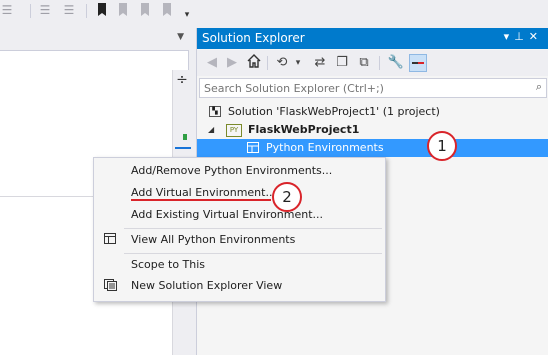 This screenshot has width=548, height=355. What do you see at coordinates (232, 63) in the screenshot?
I see `forward-icon: ▶` at bounding box center [232, 63].